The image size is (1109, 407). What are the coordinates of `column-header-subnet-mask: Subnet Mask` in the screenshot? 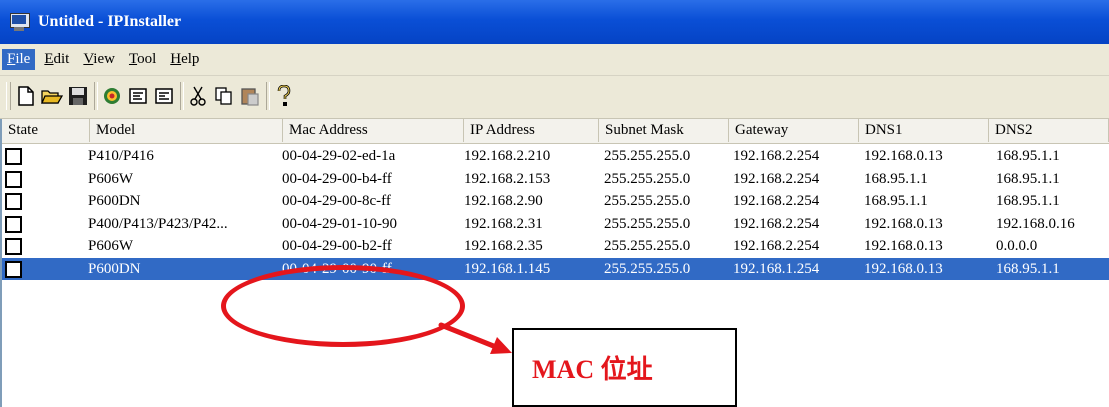 It's located at (664, 130).